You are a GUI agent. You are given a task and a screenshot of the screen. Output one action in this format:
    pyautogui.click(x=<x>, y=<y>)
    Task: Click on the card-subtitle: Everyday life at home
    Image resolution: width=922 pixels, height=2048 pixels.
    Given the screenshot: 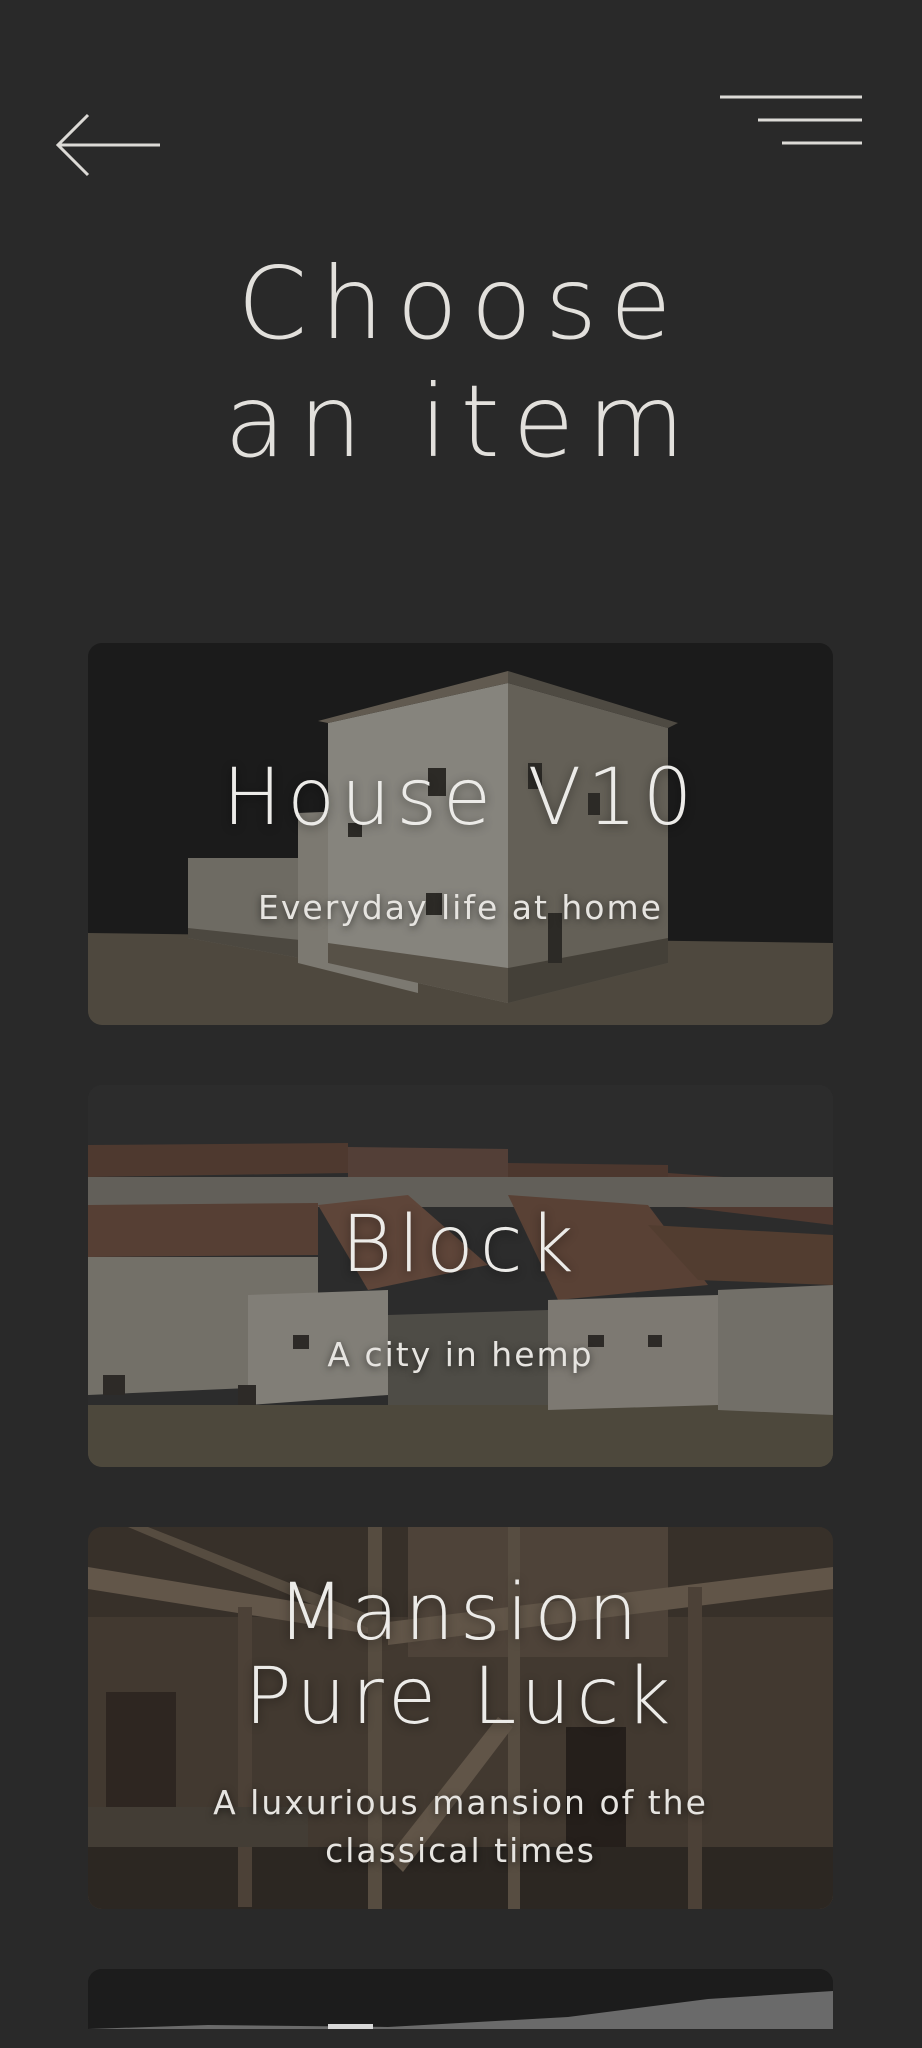 What is the action you would take?
    pyautogui.click(x=460, y=907)
    